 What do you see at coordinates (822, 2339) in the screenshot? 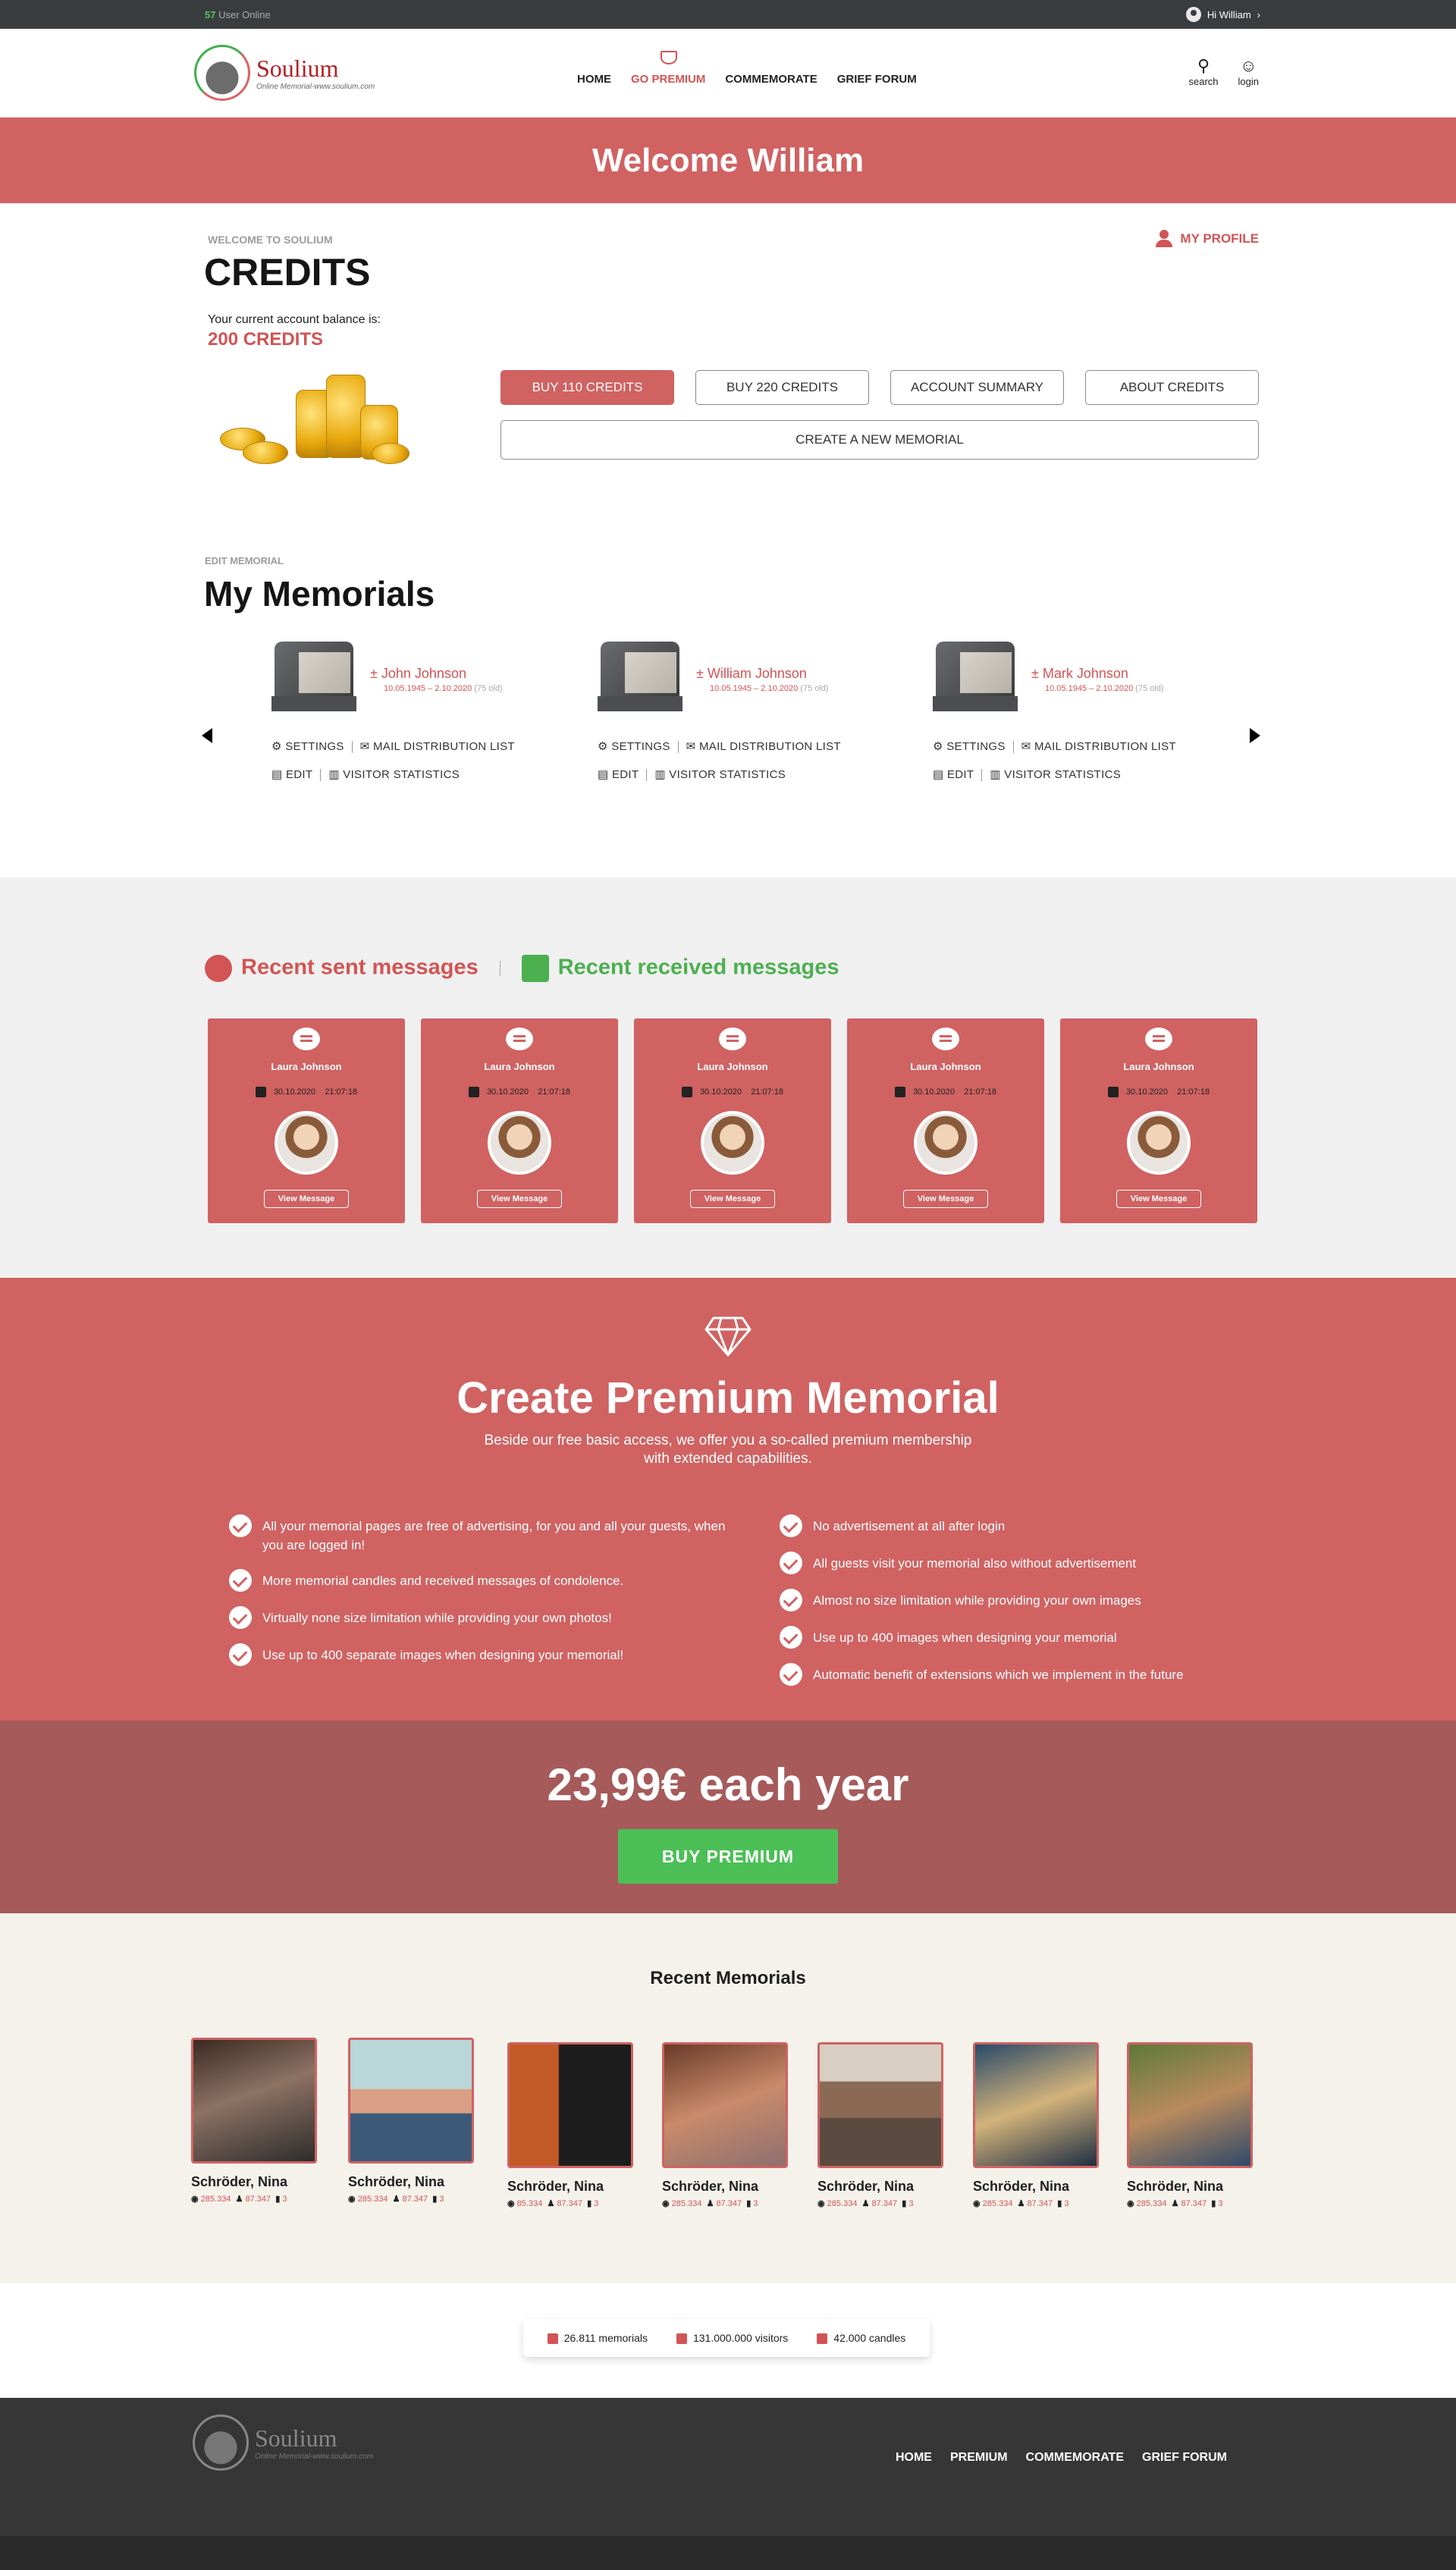
I see `candle-icon` at bounding box center [822, 2339].